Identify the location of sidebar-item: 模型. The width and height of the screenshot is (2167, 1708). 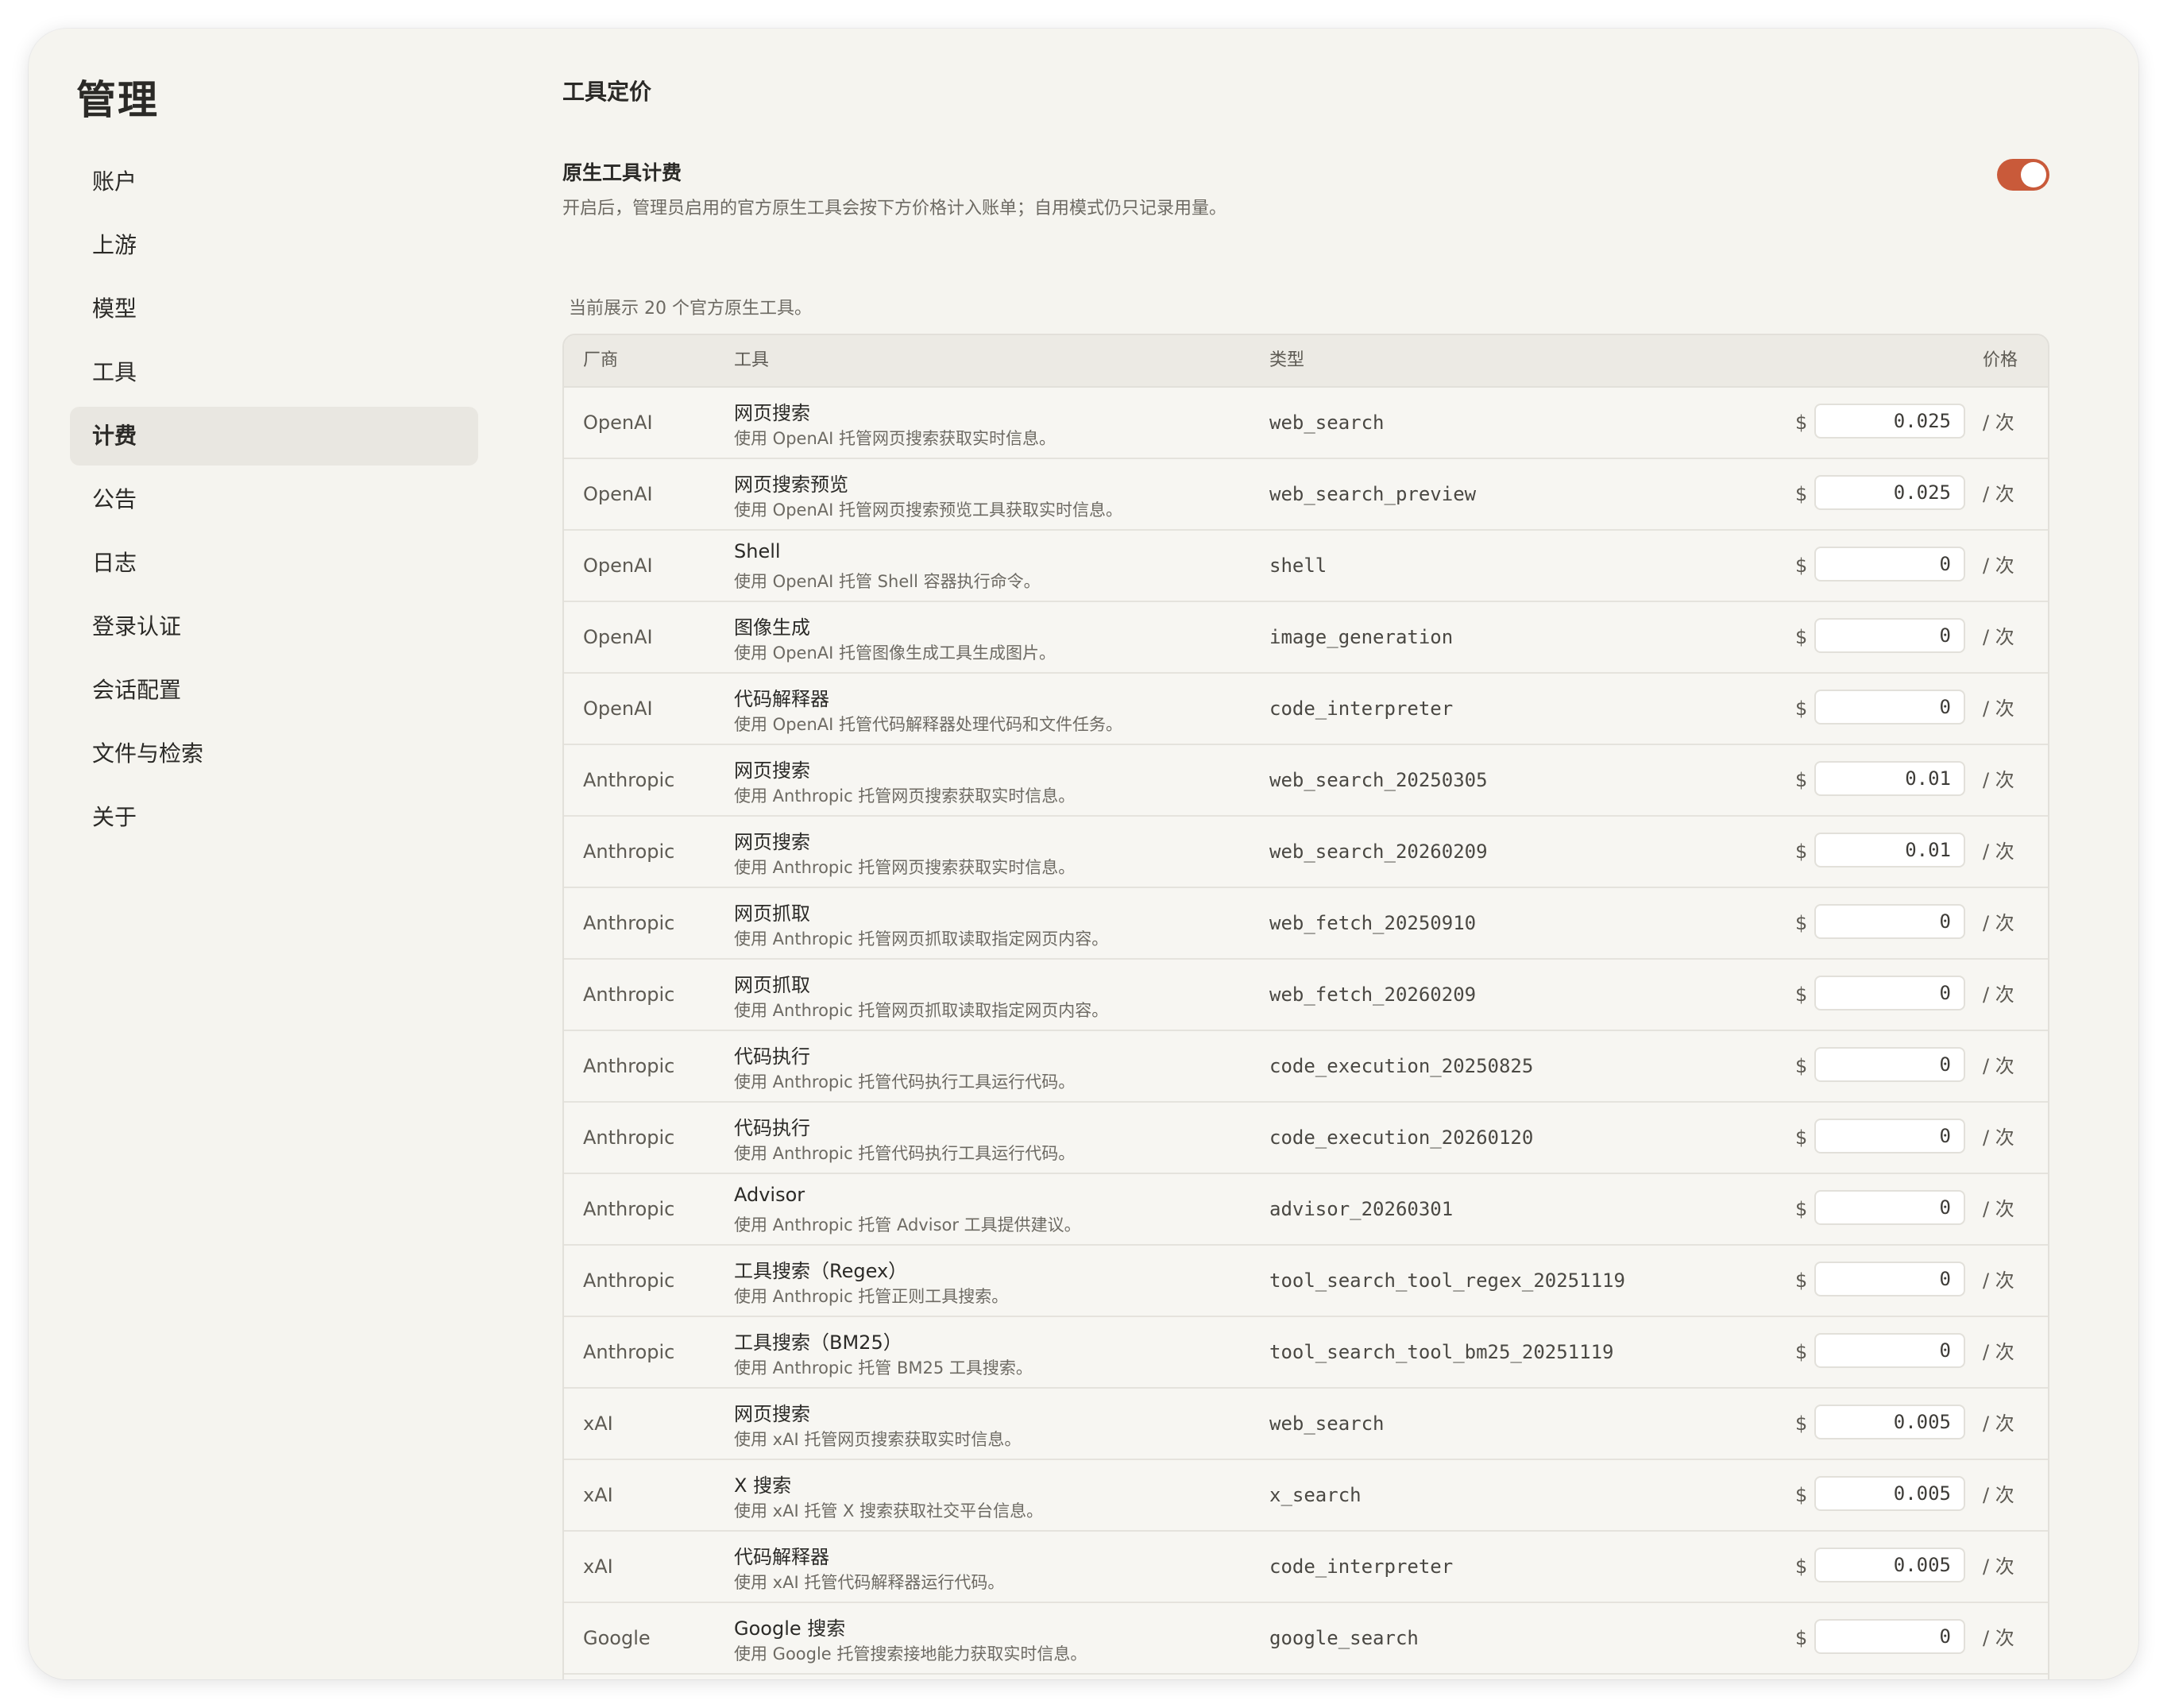
(274, 309).